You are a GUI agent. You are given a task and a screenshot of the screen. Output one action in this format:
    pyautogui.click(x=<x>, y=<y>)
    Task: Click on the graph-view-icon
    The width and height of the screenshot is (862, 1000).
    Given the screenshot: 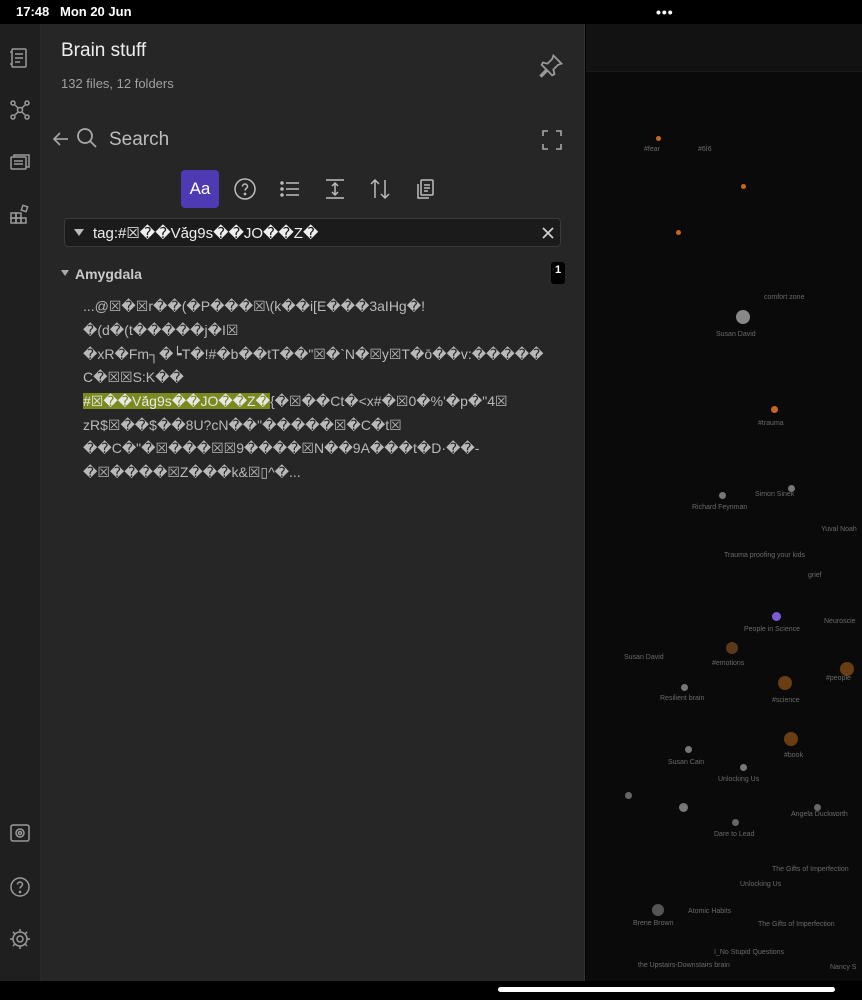 What is the action you would take?
    pyautogui.click(x=20, y=110)
    